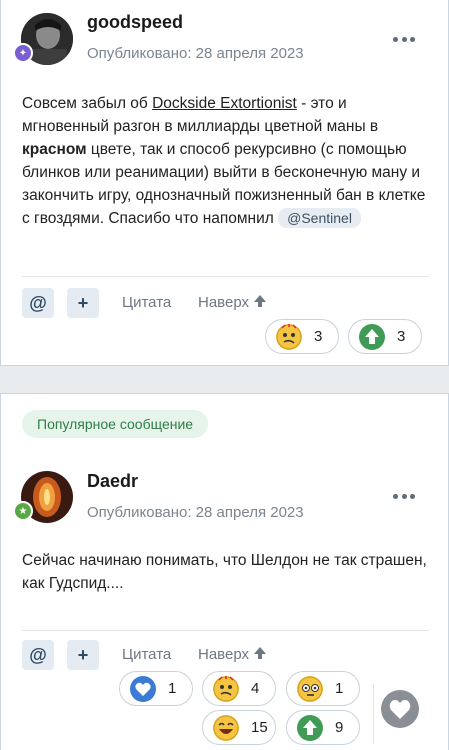  What do you see at coordinates (115, 424) in the screenshot?
I see `popular-post-badge: Популярное сообщение` at bounding box center [115, 424].